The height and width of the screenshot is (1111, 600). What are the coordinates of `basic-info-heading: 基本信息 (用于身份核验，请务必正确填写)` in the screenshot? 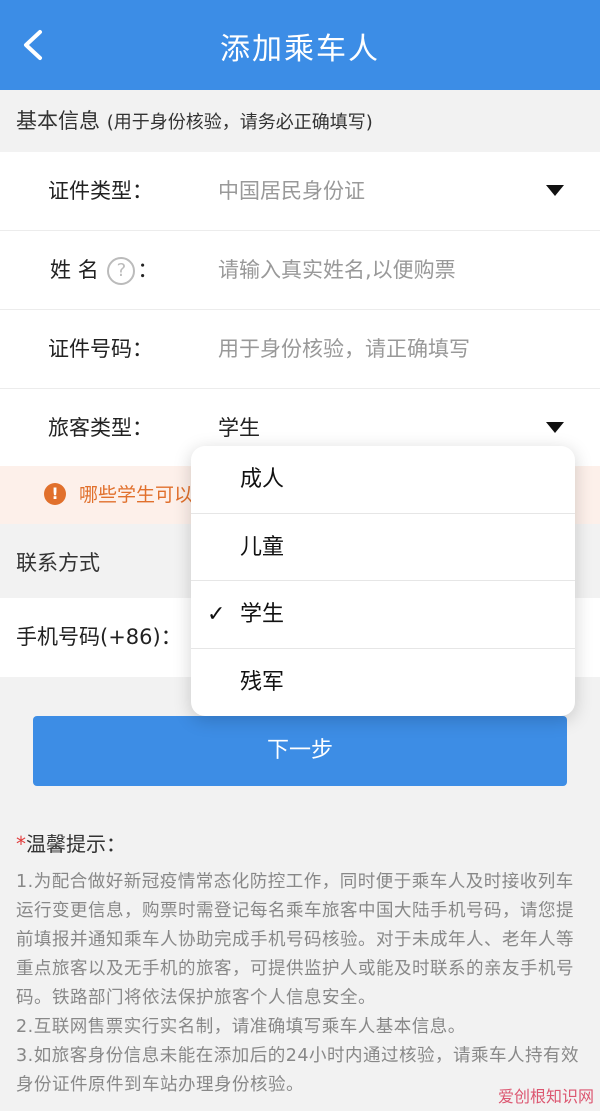 It's located at (300, 121).